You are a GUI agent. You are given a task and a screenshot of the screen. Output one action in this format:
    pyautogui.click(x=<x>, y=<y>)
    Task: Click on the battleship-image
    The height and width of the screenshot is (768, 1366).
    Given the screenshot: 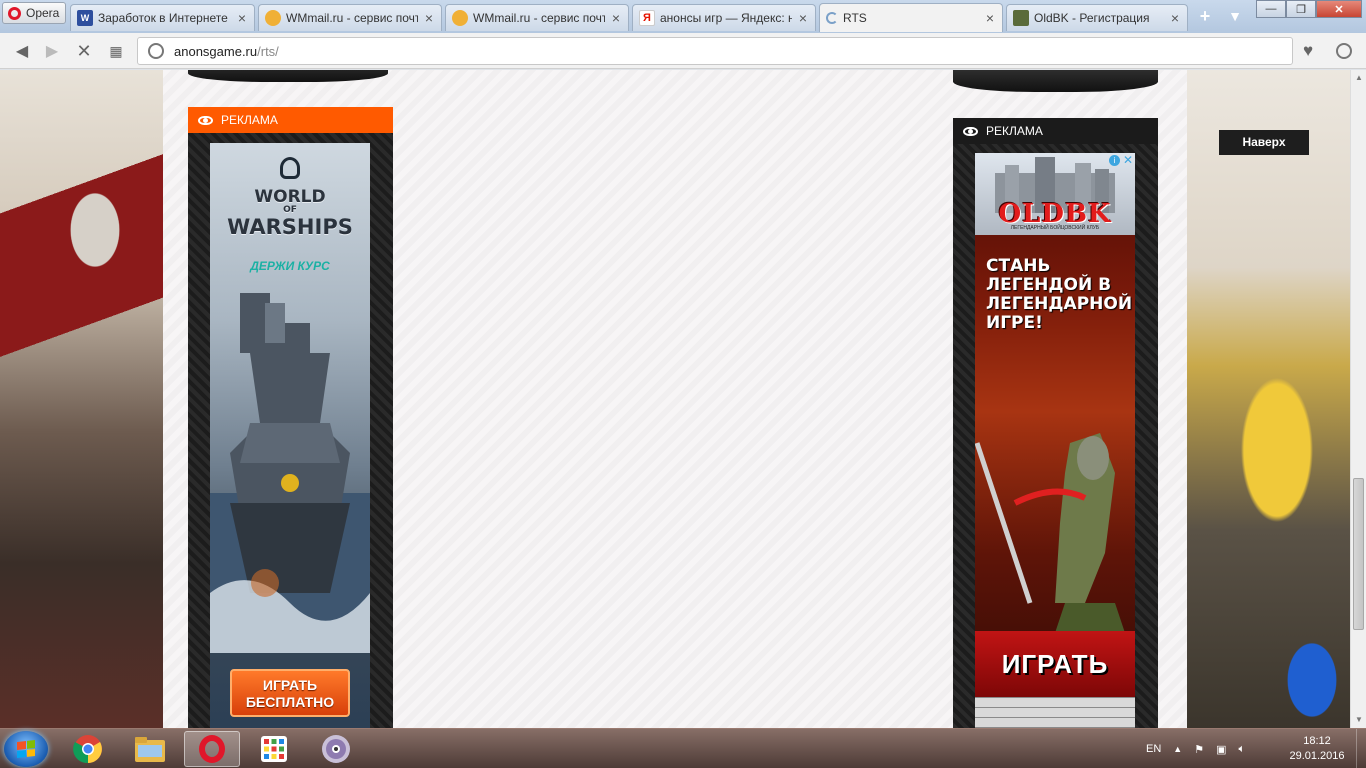 What is the action you would take?
    pyautogui.click(x=290, y=473)
    